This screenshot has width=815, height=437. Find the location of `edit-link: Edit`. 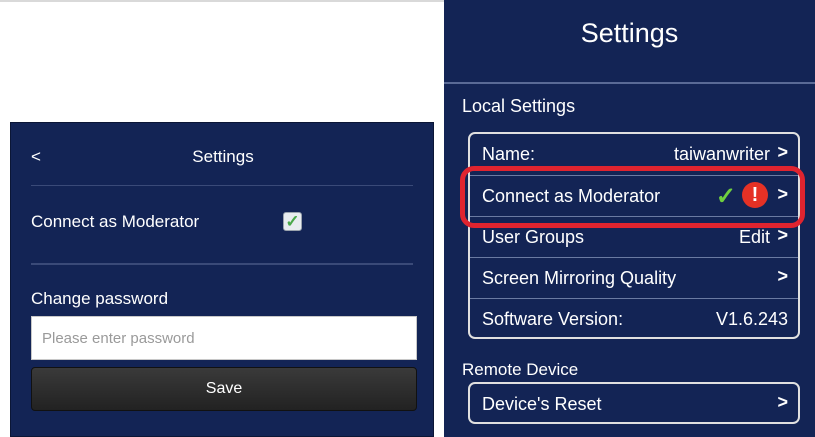

edit-link: Edit is located at coordinates (754, 237).